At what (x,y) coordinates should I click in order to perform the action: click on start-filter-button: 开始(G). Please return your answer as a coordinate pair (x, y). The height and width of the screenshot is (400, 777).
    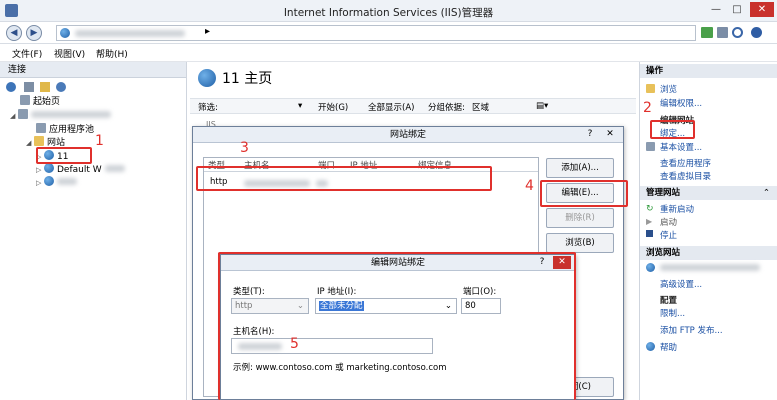
    Looking at the image, I should click on (333, 107).